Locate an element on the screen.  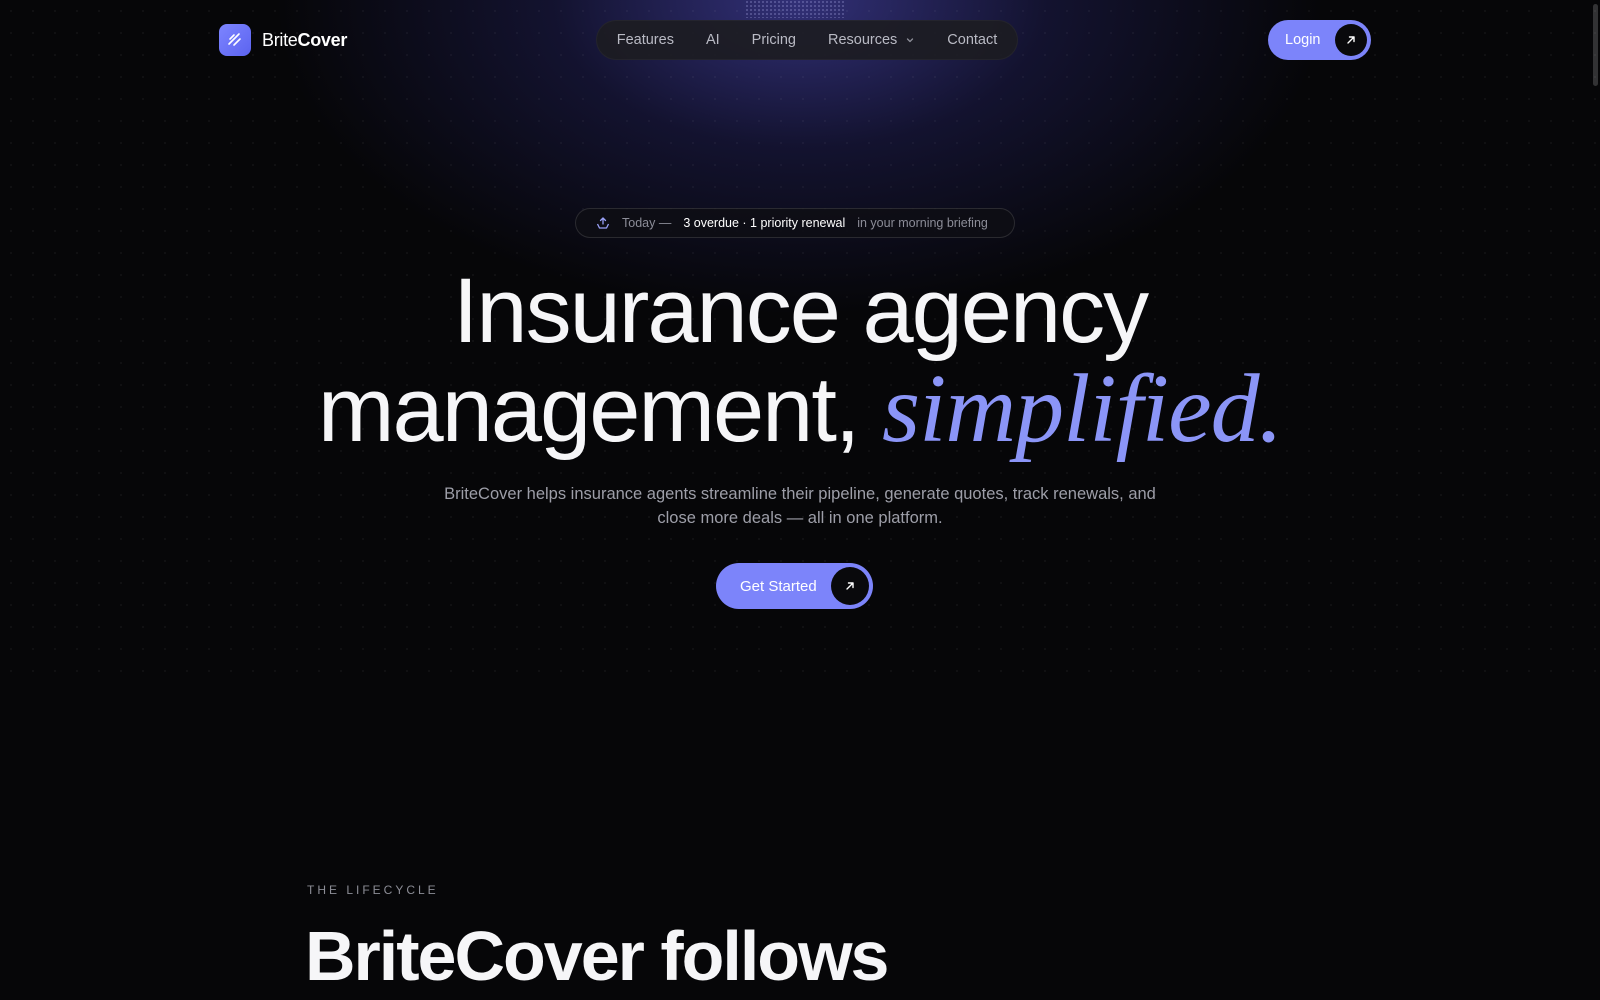
get-started-label: Get Started is located at coordinates (778, 586).